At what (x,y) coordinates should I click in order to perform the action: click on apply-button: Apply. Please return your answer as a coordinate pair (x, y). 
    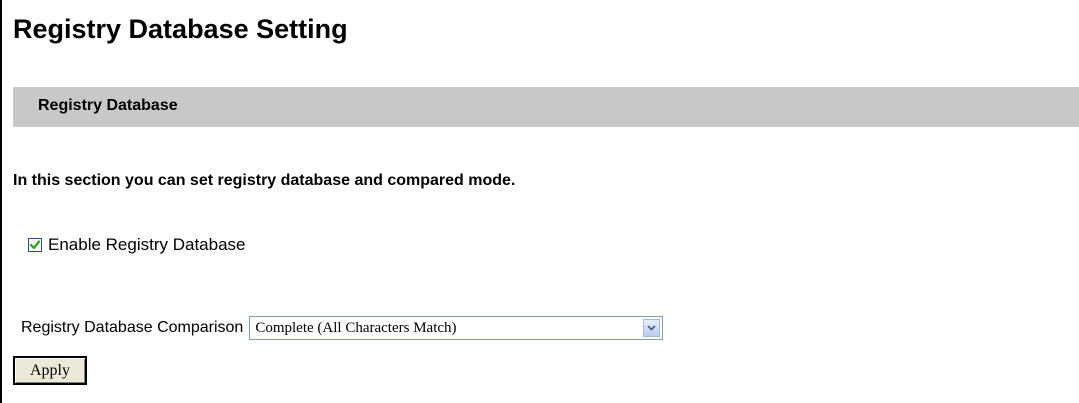
    Looking at the image, I should click on (50, 370).